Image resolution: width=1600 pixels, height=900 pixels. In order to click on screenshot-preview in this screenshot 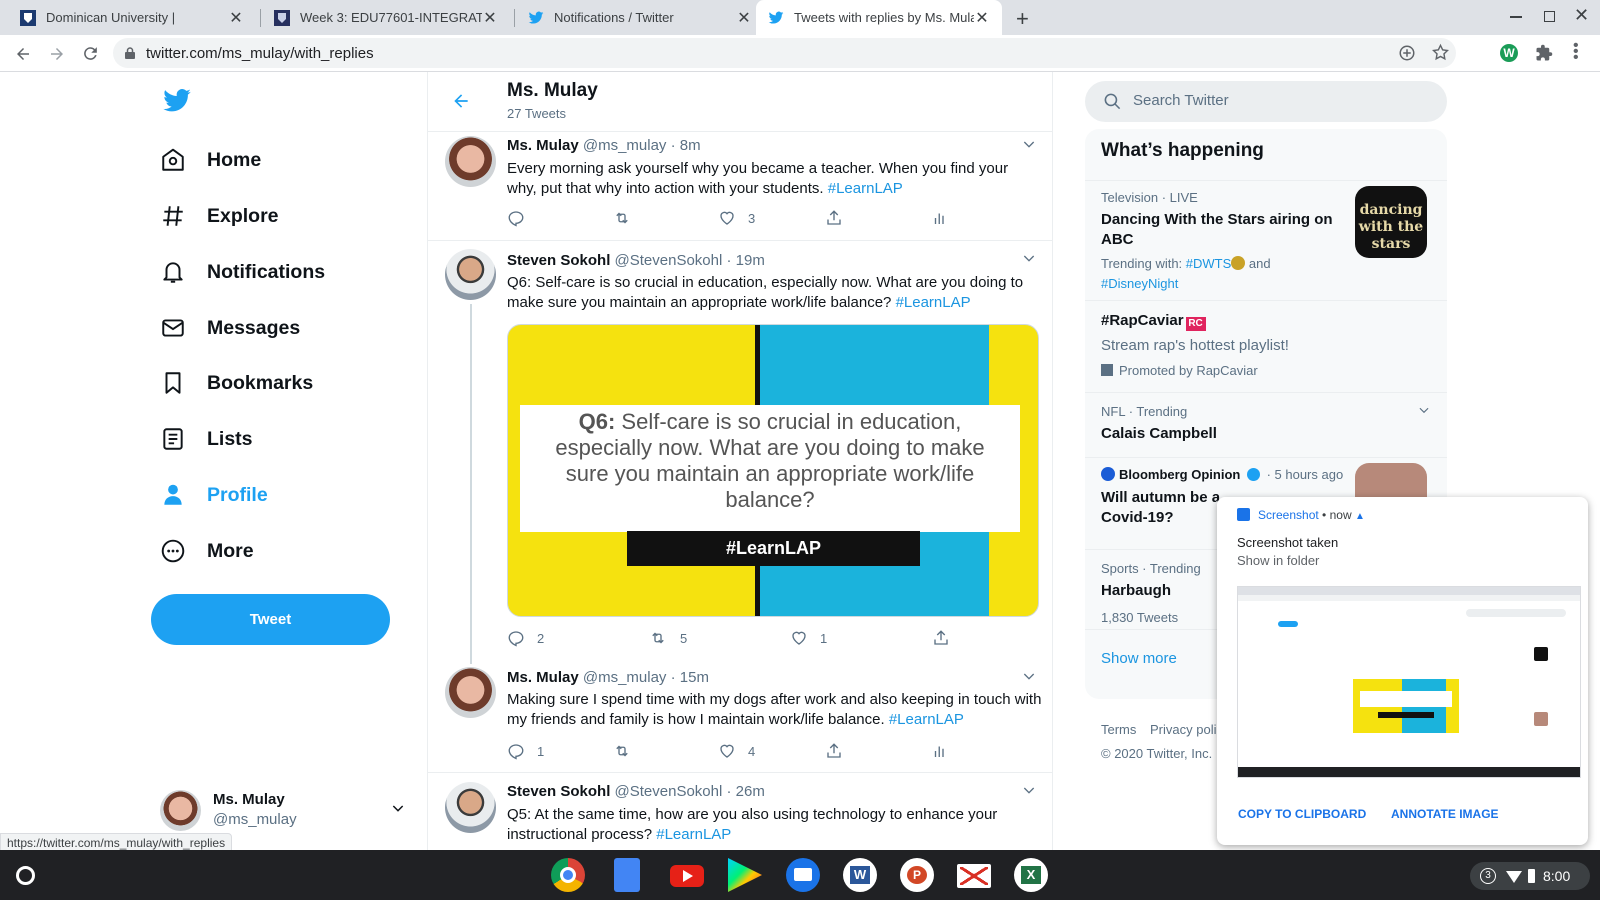, I will do `click(1409, 682)`.